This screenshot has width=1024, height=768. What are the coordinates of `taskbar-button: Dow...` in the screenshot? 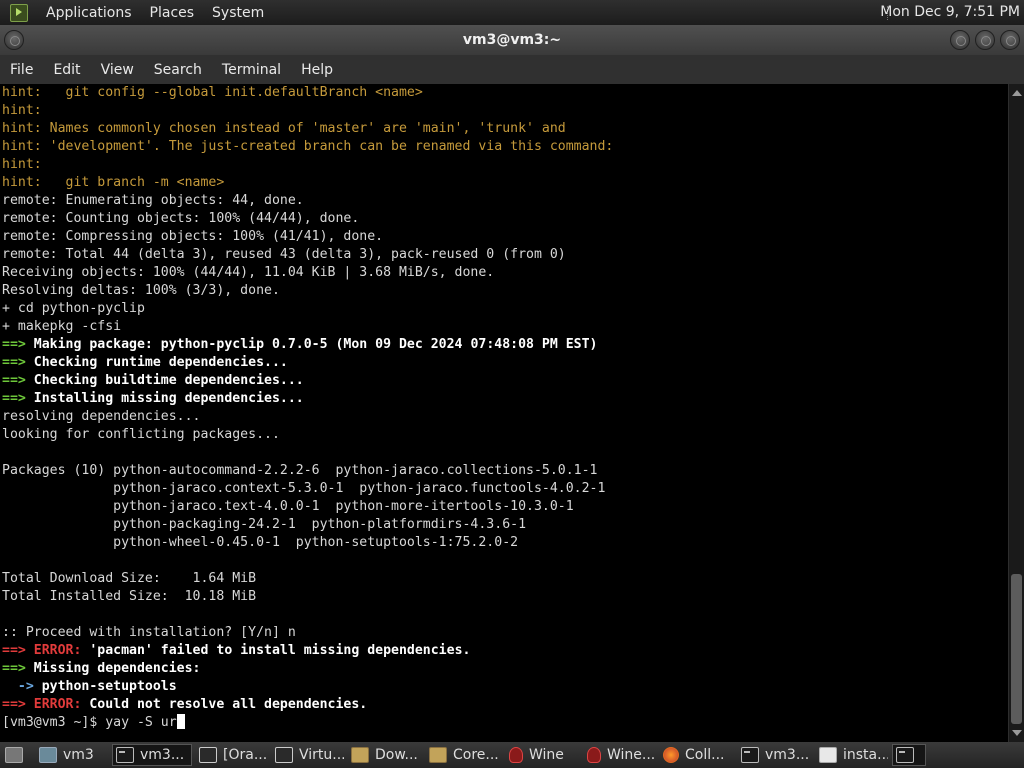 It's located at (385, 755).